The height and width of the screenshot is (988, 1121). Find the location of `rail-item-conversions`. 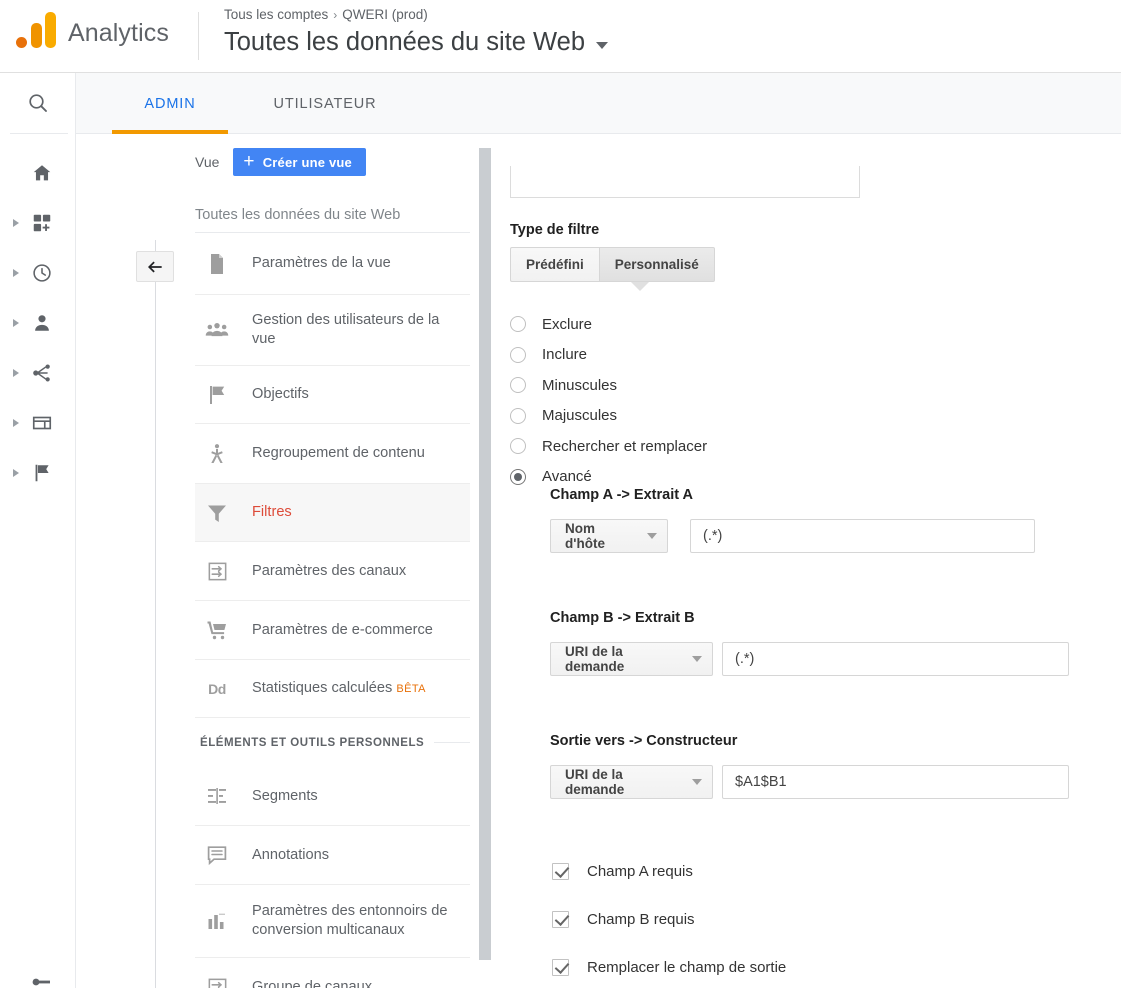

rail-item-conversions is located at coordinates (38, 473).